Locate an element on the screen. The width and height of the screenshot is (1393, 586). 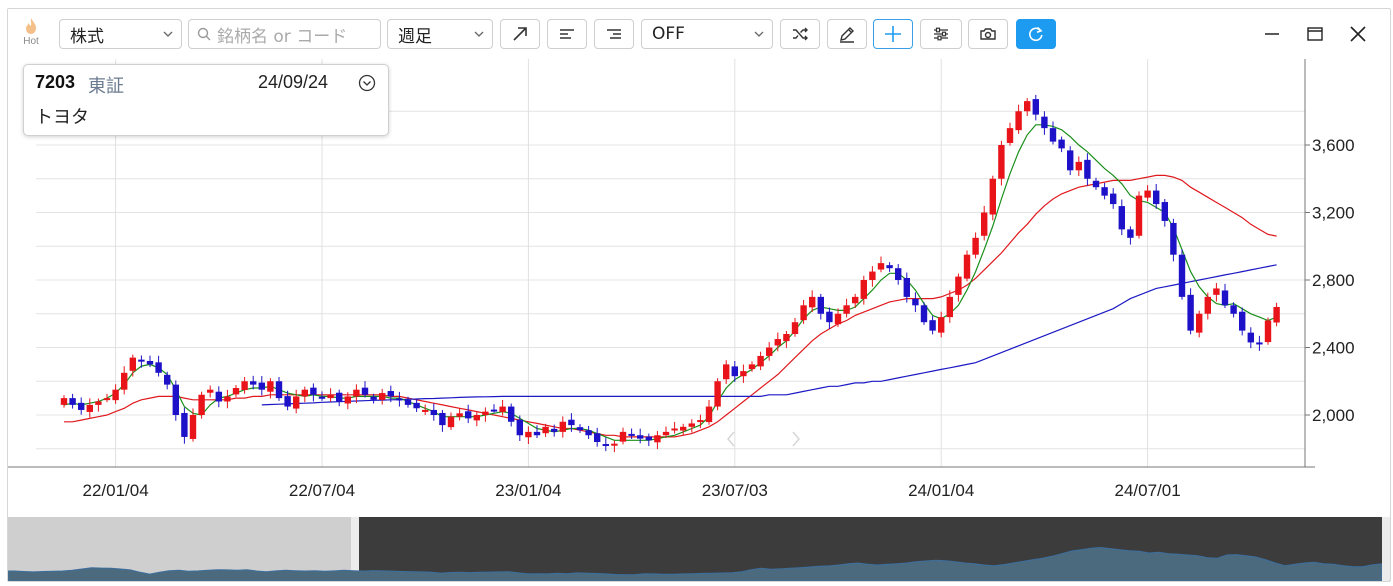
refresh-icon is located at coordinates (1036, 34).